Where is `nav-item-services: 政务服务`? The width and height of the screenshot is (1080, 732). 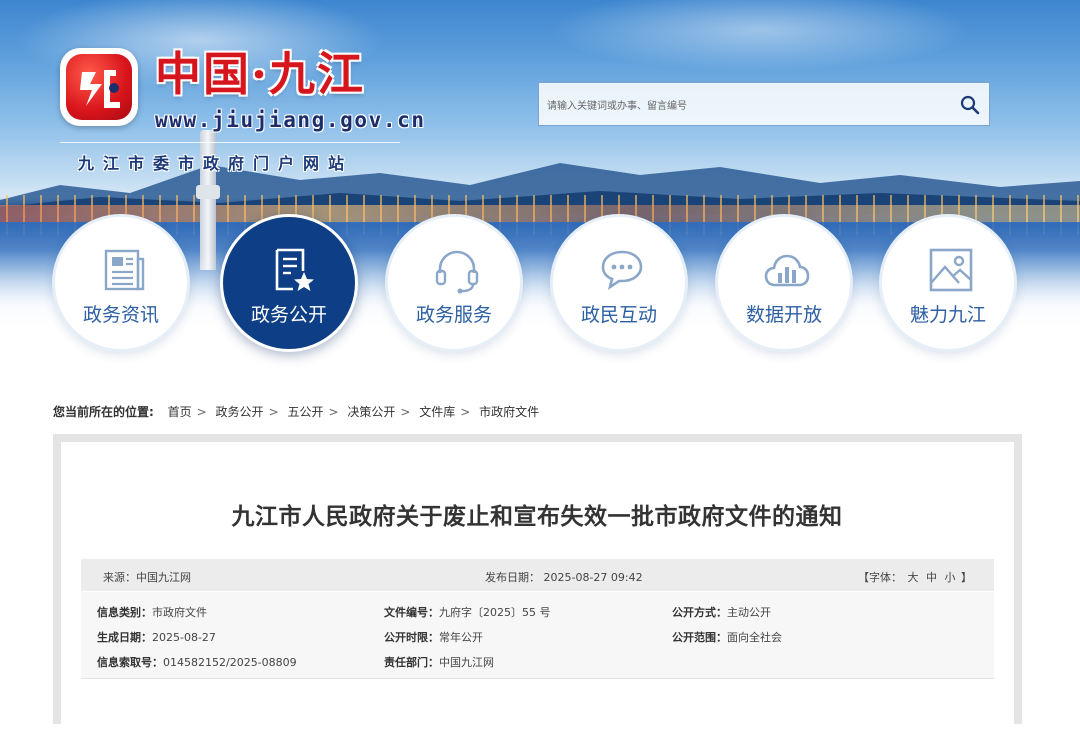 nav-item-services: 政务服务 is located at coordinates (454, 283).